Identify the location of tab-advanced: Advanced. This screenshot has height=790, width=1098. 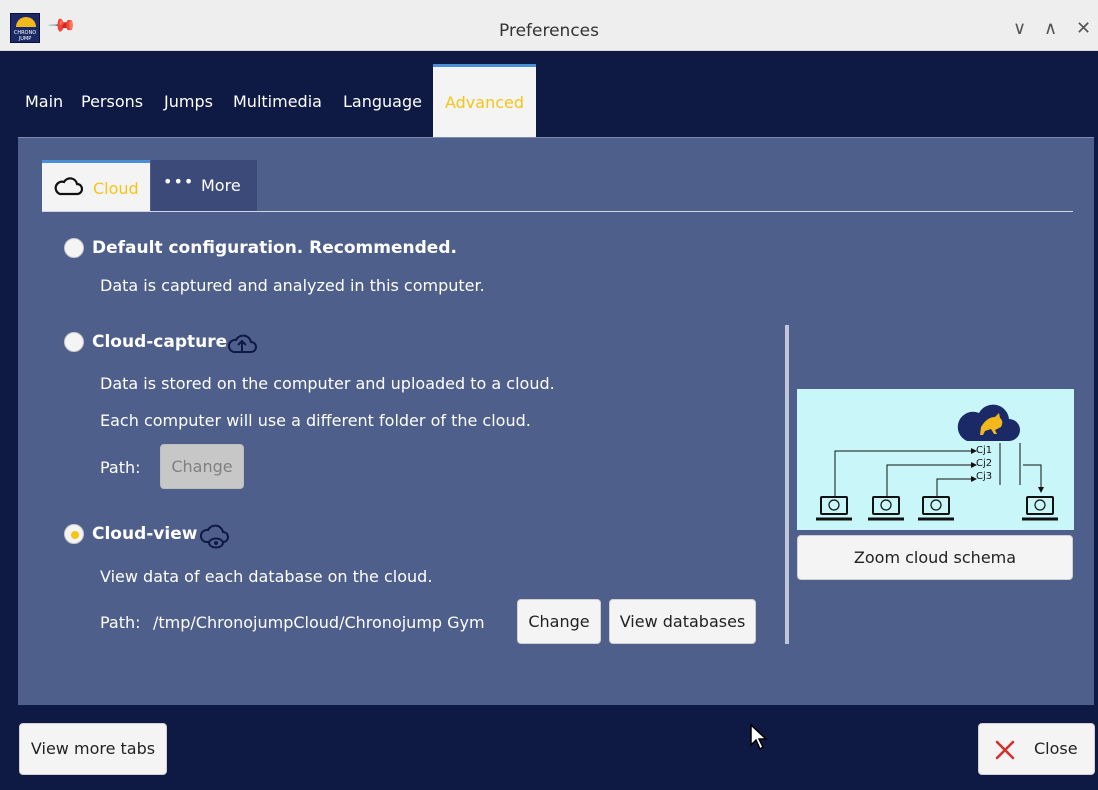
(484, 100).